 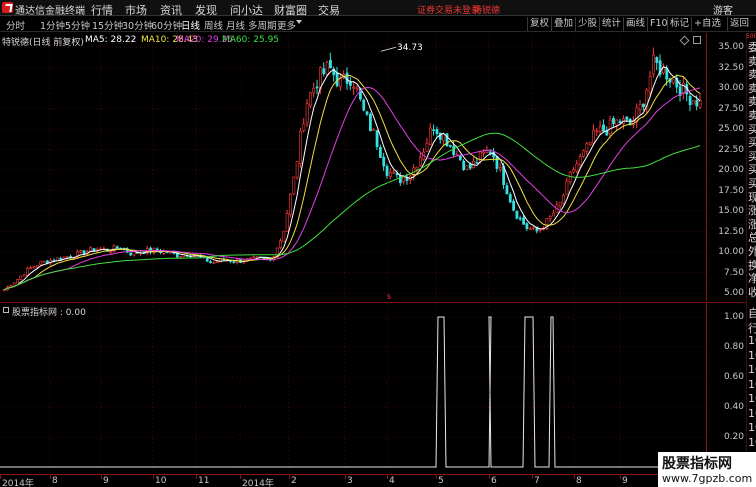 What do you see at coordinates (262, 25) in the screenshot?
I see `tab-multi-period: 多周期` at bounding box center [262, 25].